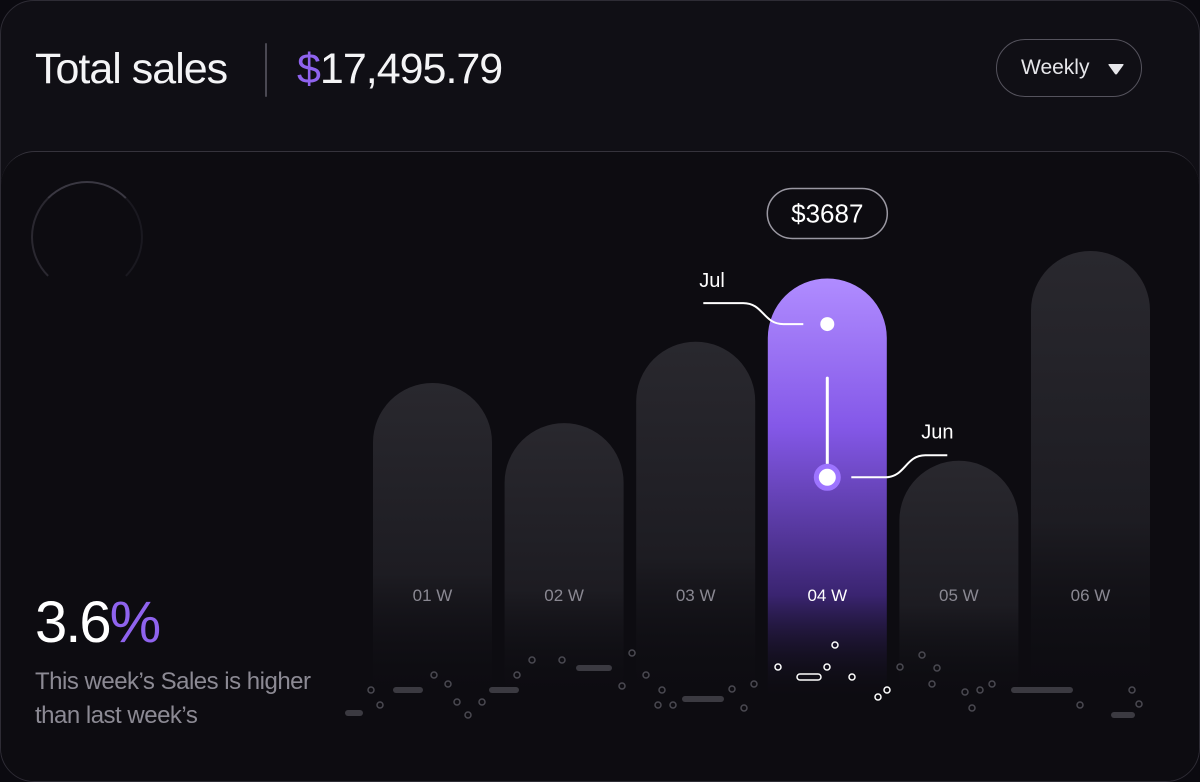  I want to click on bar-label: 02 W, so click(564, 595).